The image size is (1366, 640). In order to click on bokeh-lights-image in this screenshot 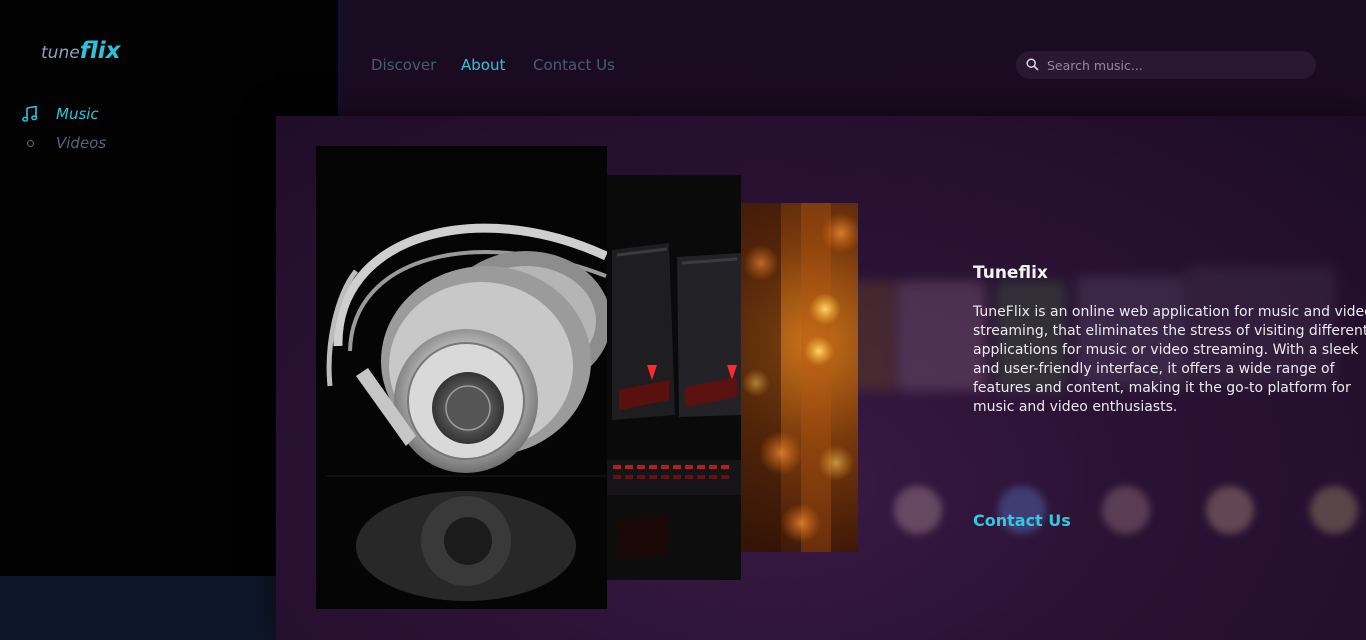, I will do `click(799, 377)`.